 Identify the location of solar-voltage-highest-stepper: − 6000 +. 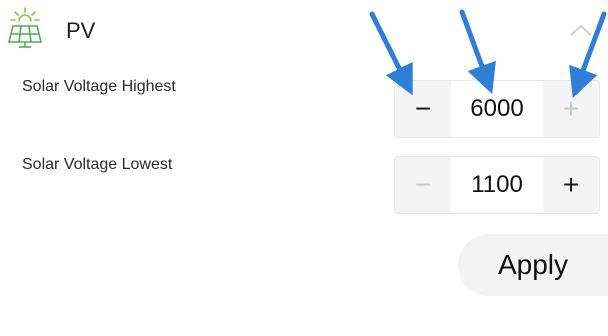
(497, 109).